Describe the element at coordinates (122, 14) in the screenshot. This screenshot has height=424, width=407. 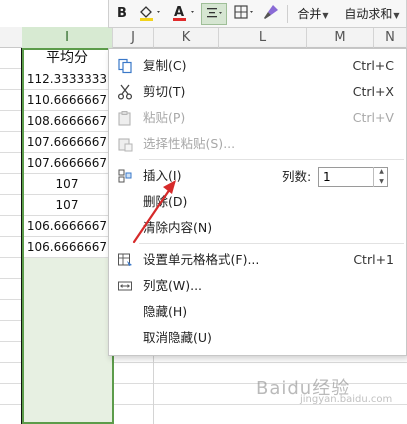
I see `bold-button: B` at that location.